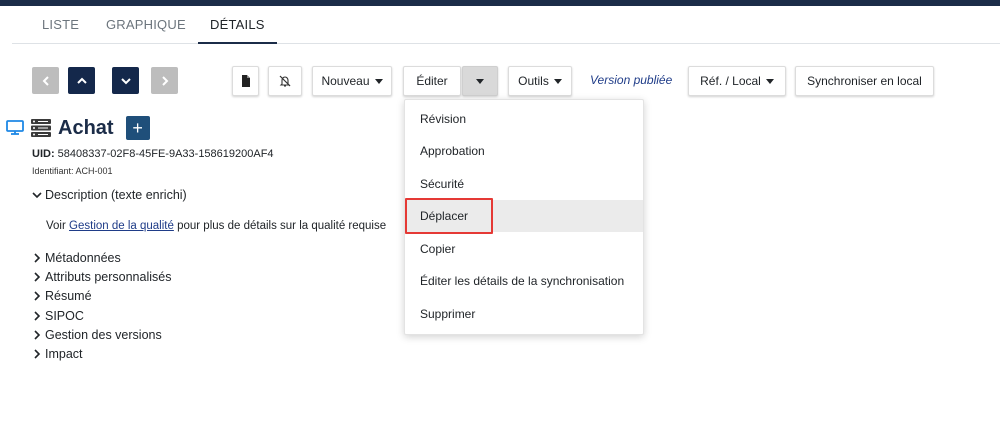  I want to click on section-sipoc-label: SIPOC, so click(64, 316).